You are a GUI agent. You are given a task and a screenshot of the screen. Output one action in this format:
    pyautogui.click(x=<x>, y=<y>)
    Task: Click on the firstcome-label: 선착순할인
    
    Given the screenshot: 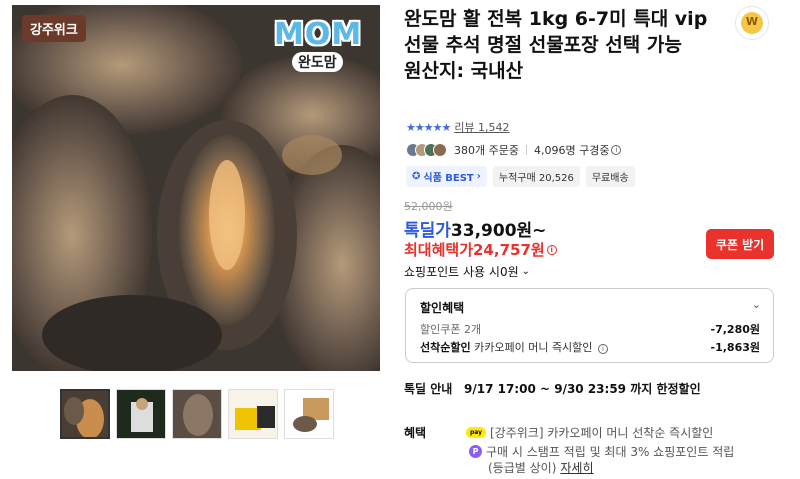 What is the action you would take?
    pyautogui.click(x=445, y=347)
    